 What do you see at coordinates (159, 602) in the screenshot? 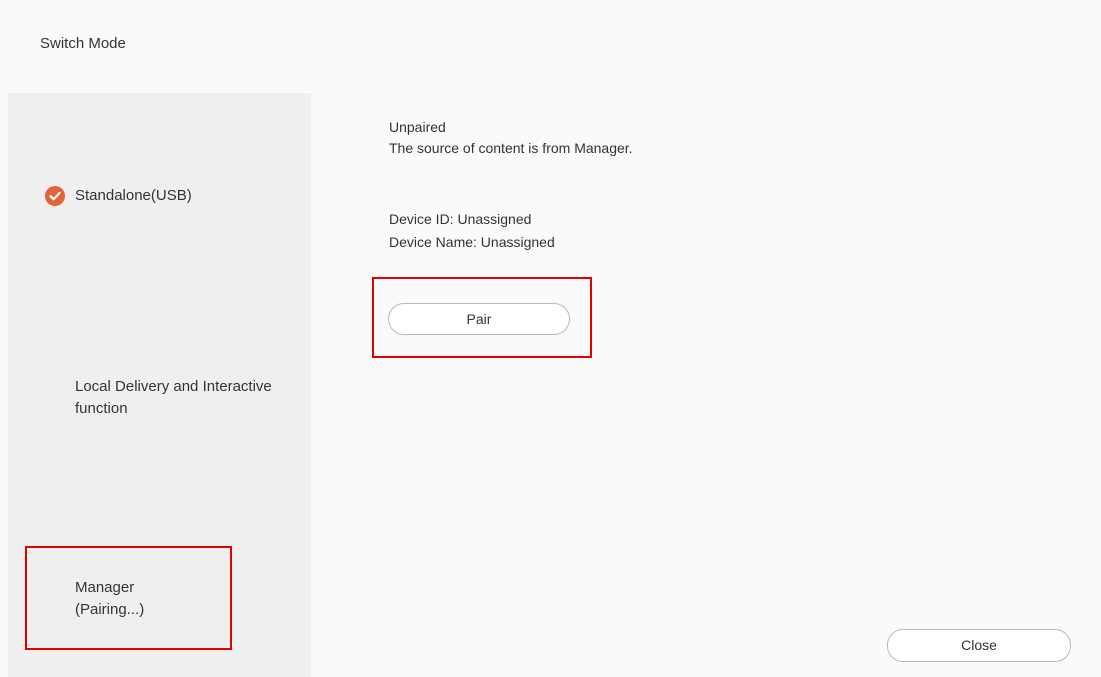
I see `mode-item-manager: Manager (Pairing...)` at bounding box center [159, 602].